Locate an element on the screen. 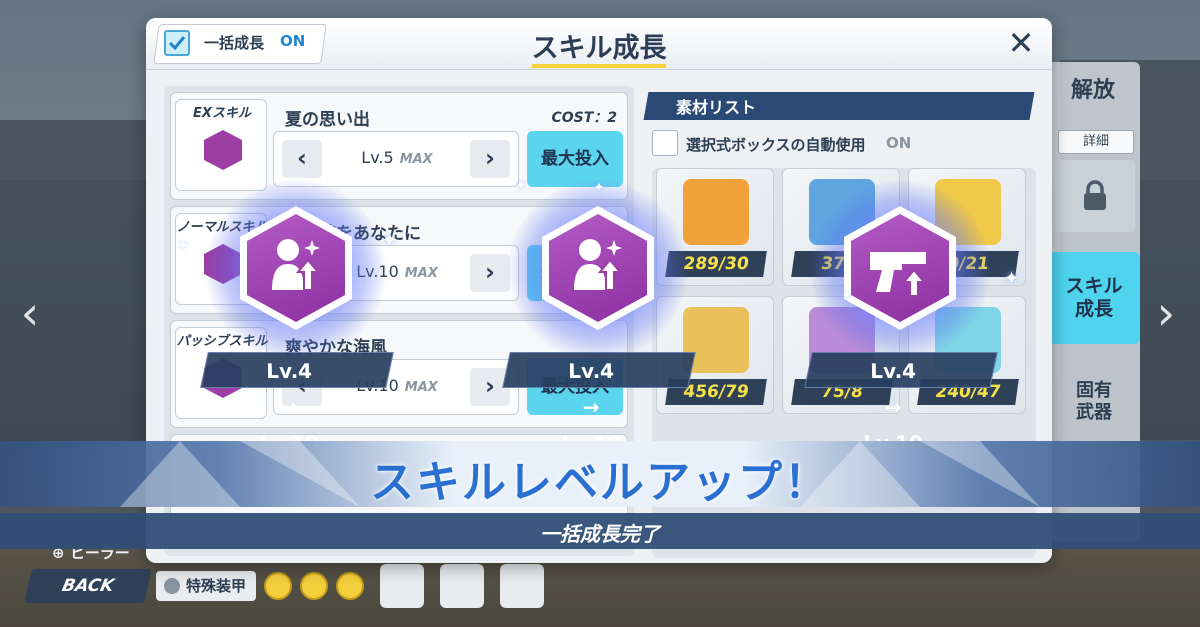  lock-slot is located at coordinates (1095, 196).